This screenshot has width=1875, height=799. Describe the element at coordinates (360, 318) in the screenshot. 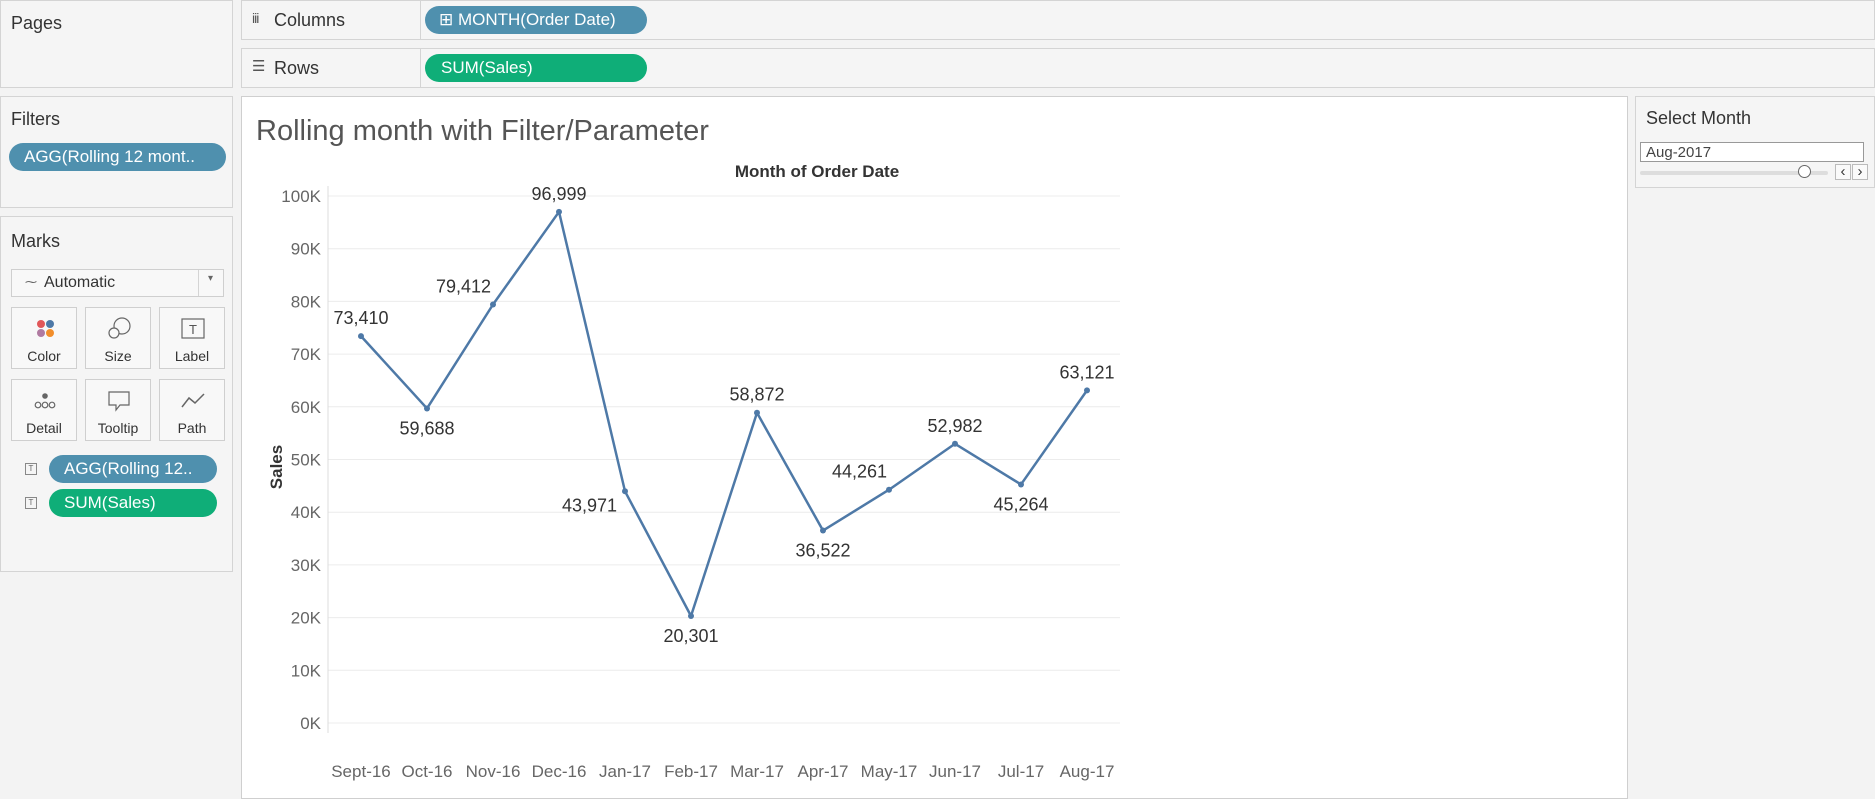

I see `data-label: 73,410` at that location.